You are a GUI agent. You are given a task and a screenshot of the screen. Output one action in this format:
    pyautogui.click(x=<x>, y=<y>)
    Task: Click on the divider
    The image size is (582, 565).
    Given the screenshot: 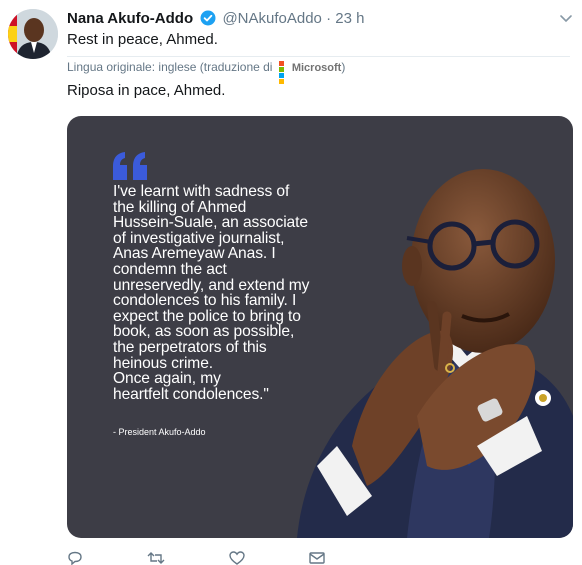 What is the action you would take?
    pyautogui.click(x=318, y=56)
    